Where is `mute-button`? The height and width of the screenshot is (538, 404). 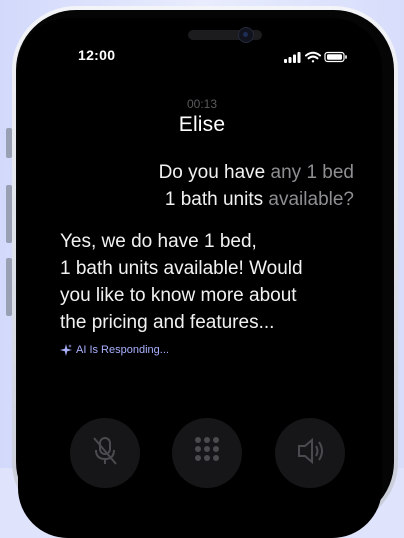
mute-button is located at coordinates (105, 453).